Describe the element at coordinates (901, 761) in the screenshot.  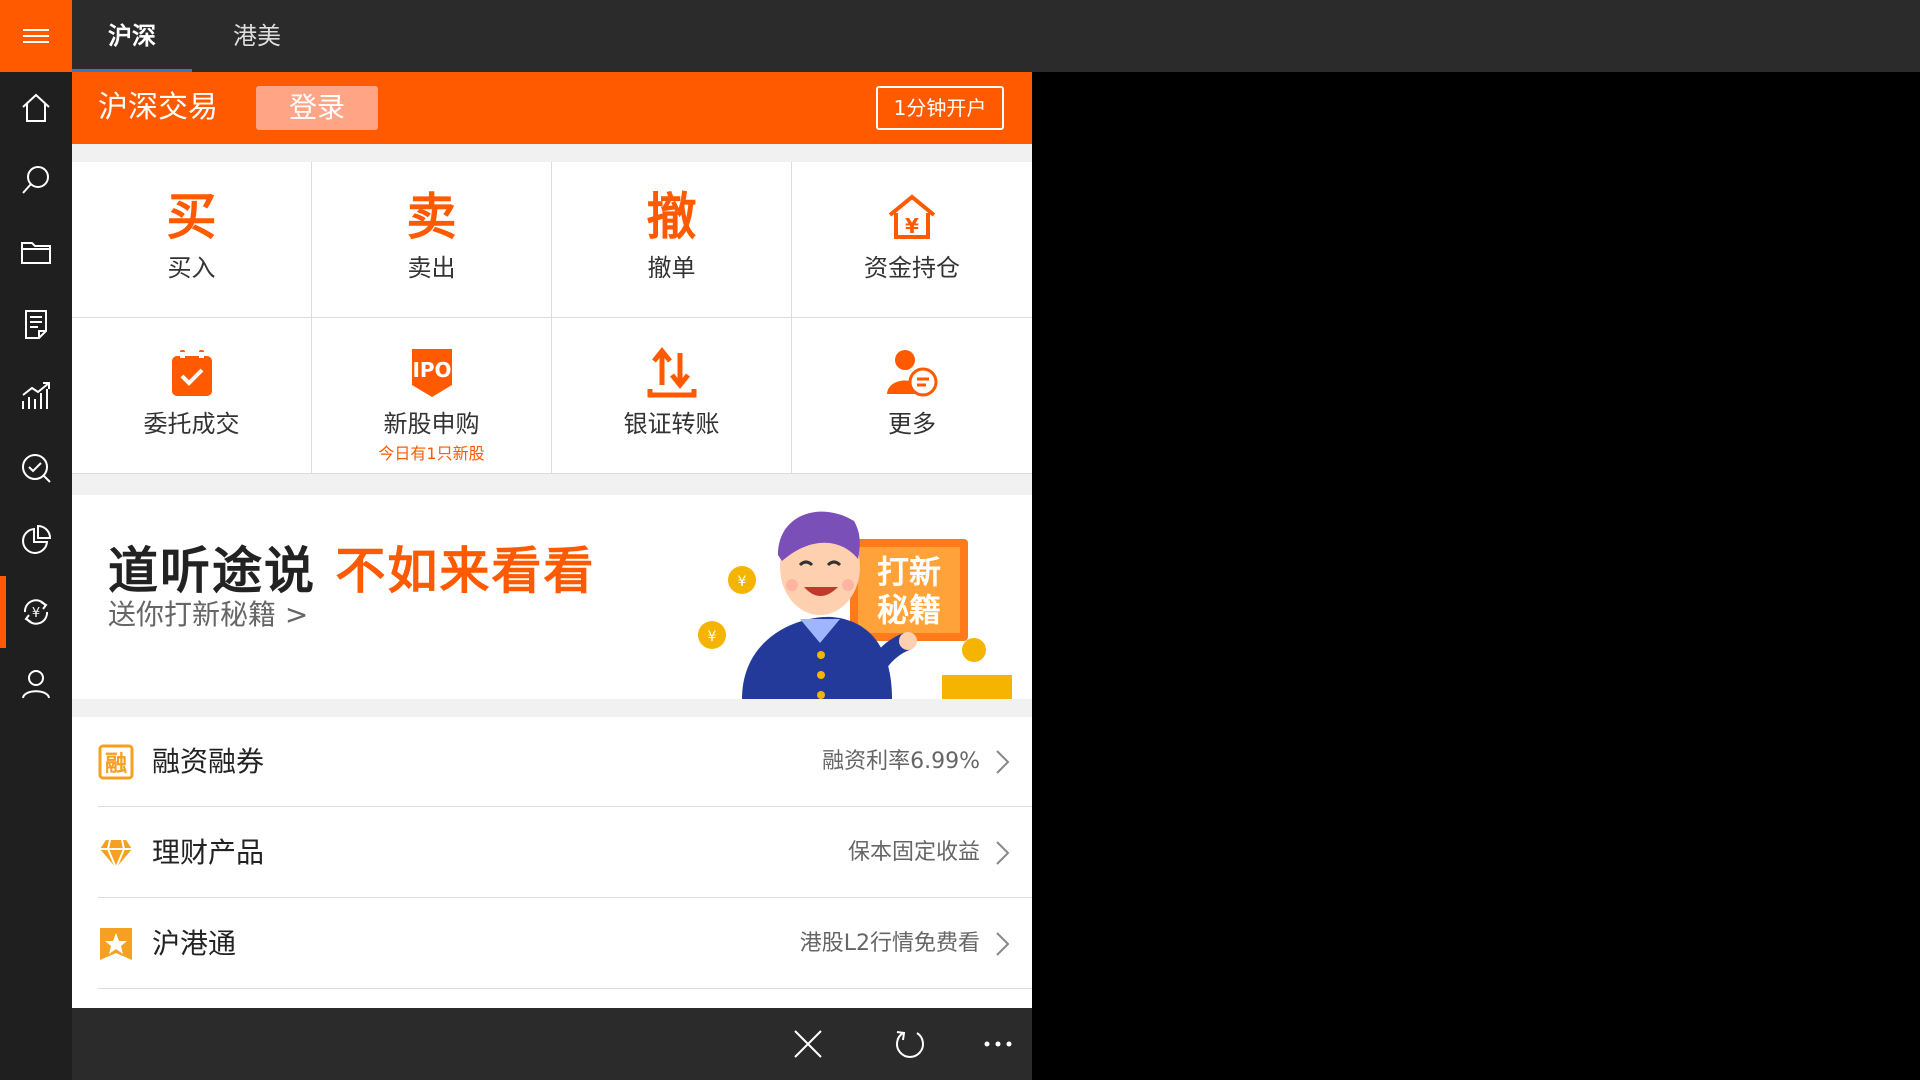
I see `list-item-value: 融资利率6.99%` at that location.